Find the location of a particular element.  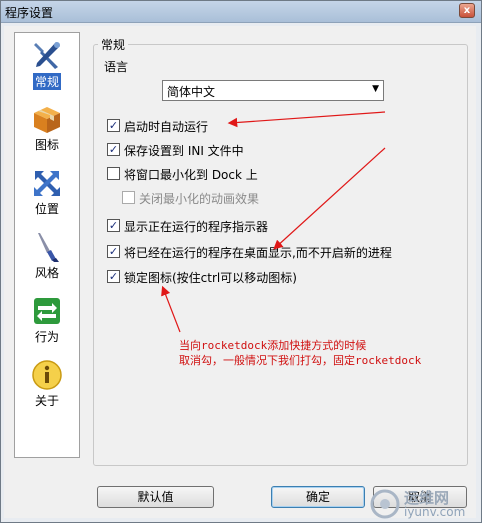

checkbox-label: 锁定图标(按住ctrl可以移动图标) is located at coordinates (210, 278).